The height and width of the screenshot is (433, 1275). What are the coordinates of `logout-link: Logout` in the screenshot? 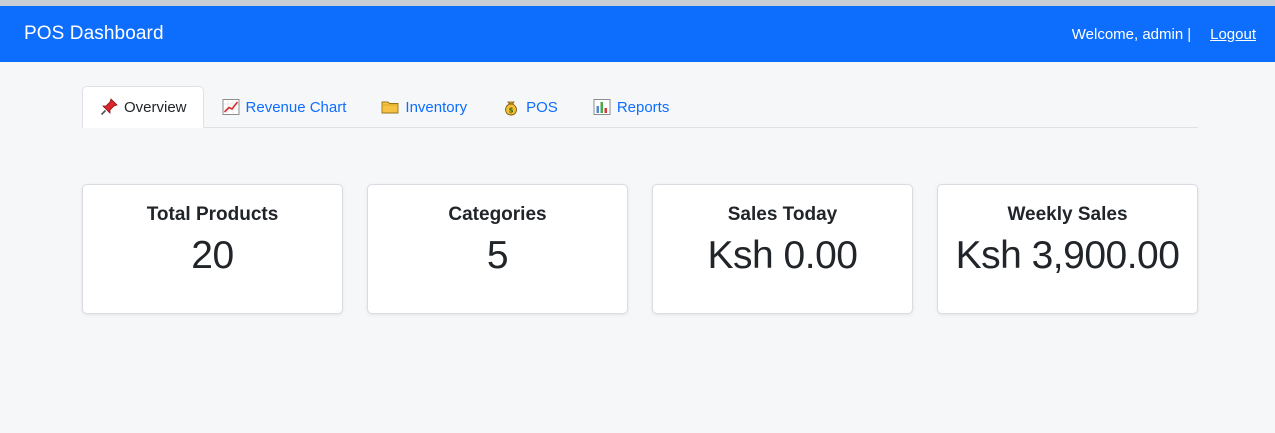 It's located at (1233, 34).